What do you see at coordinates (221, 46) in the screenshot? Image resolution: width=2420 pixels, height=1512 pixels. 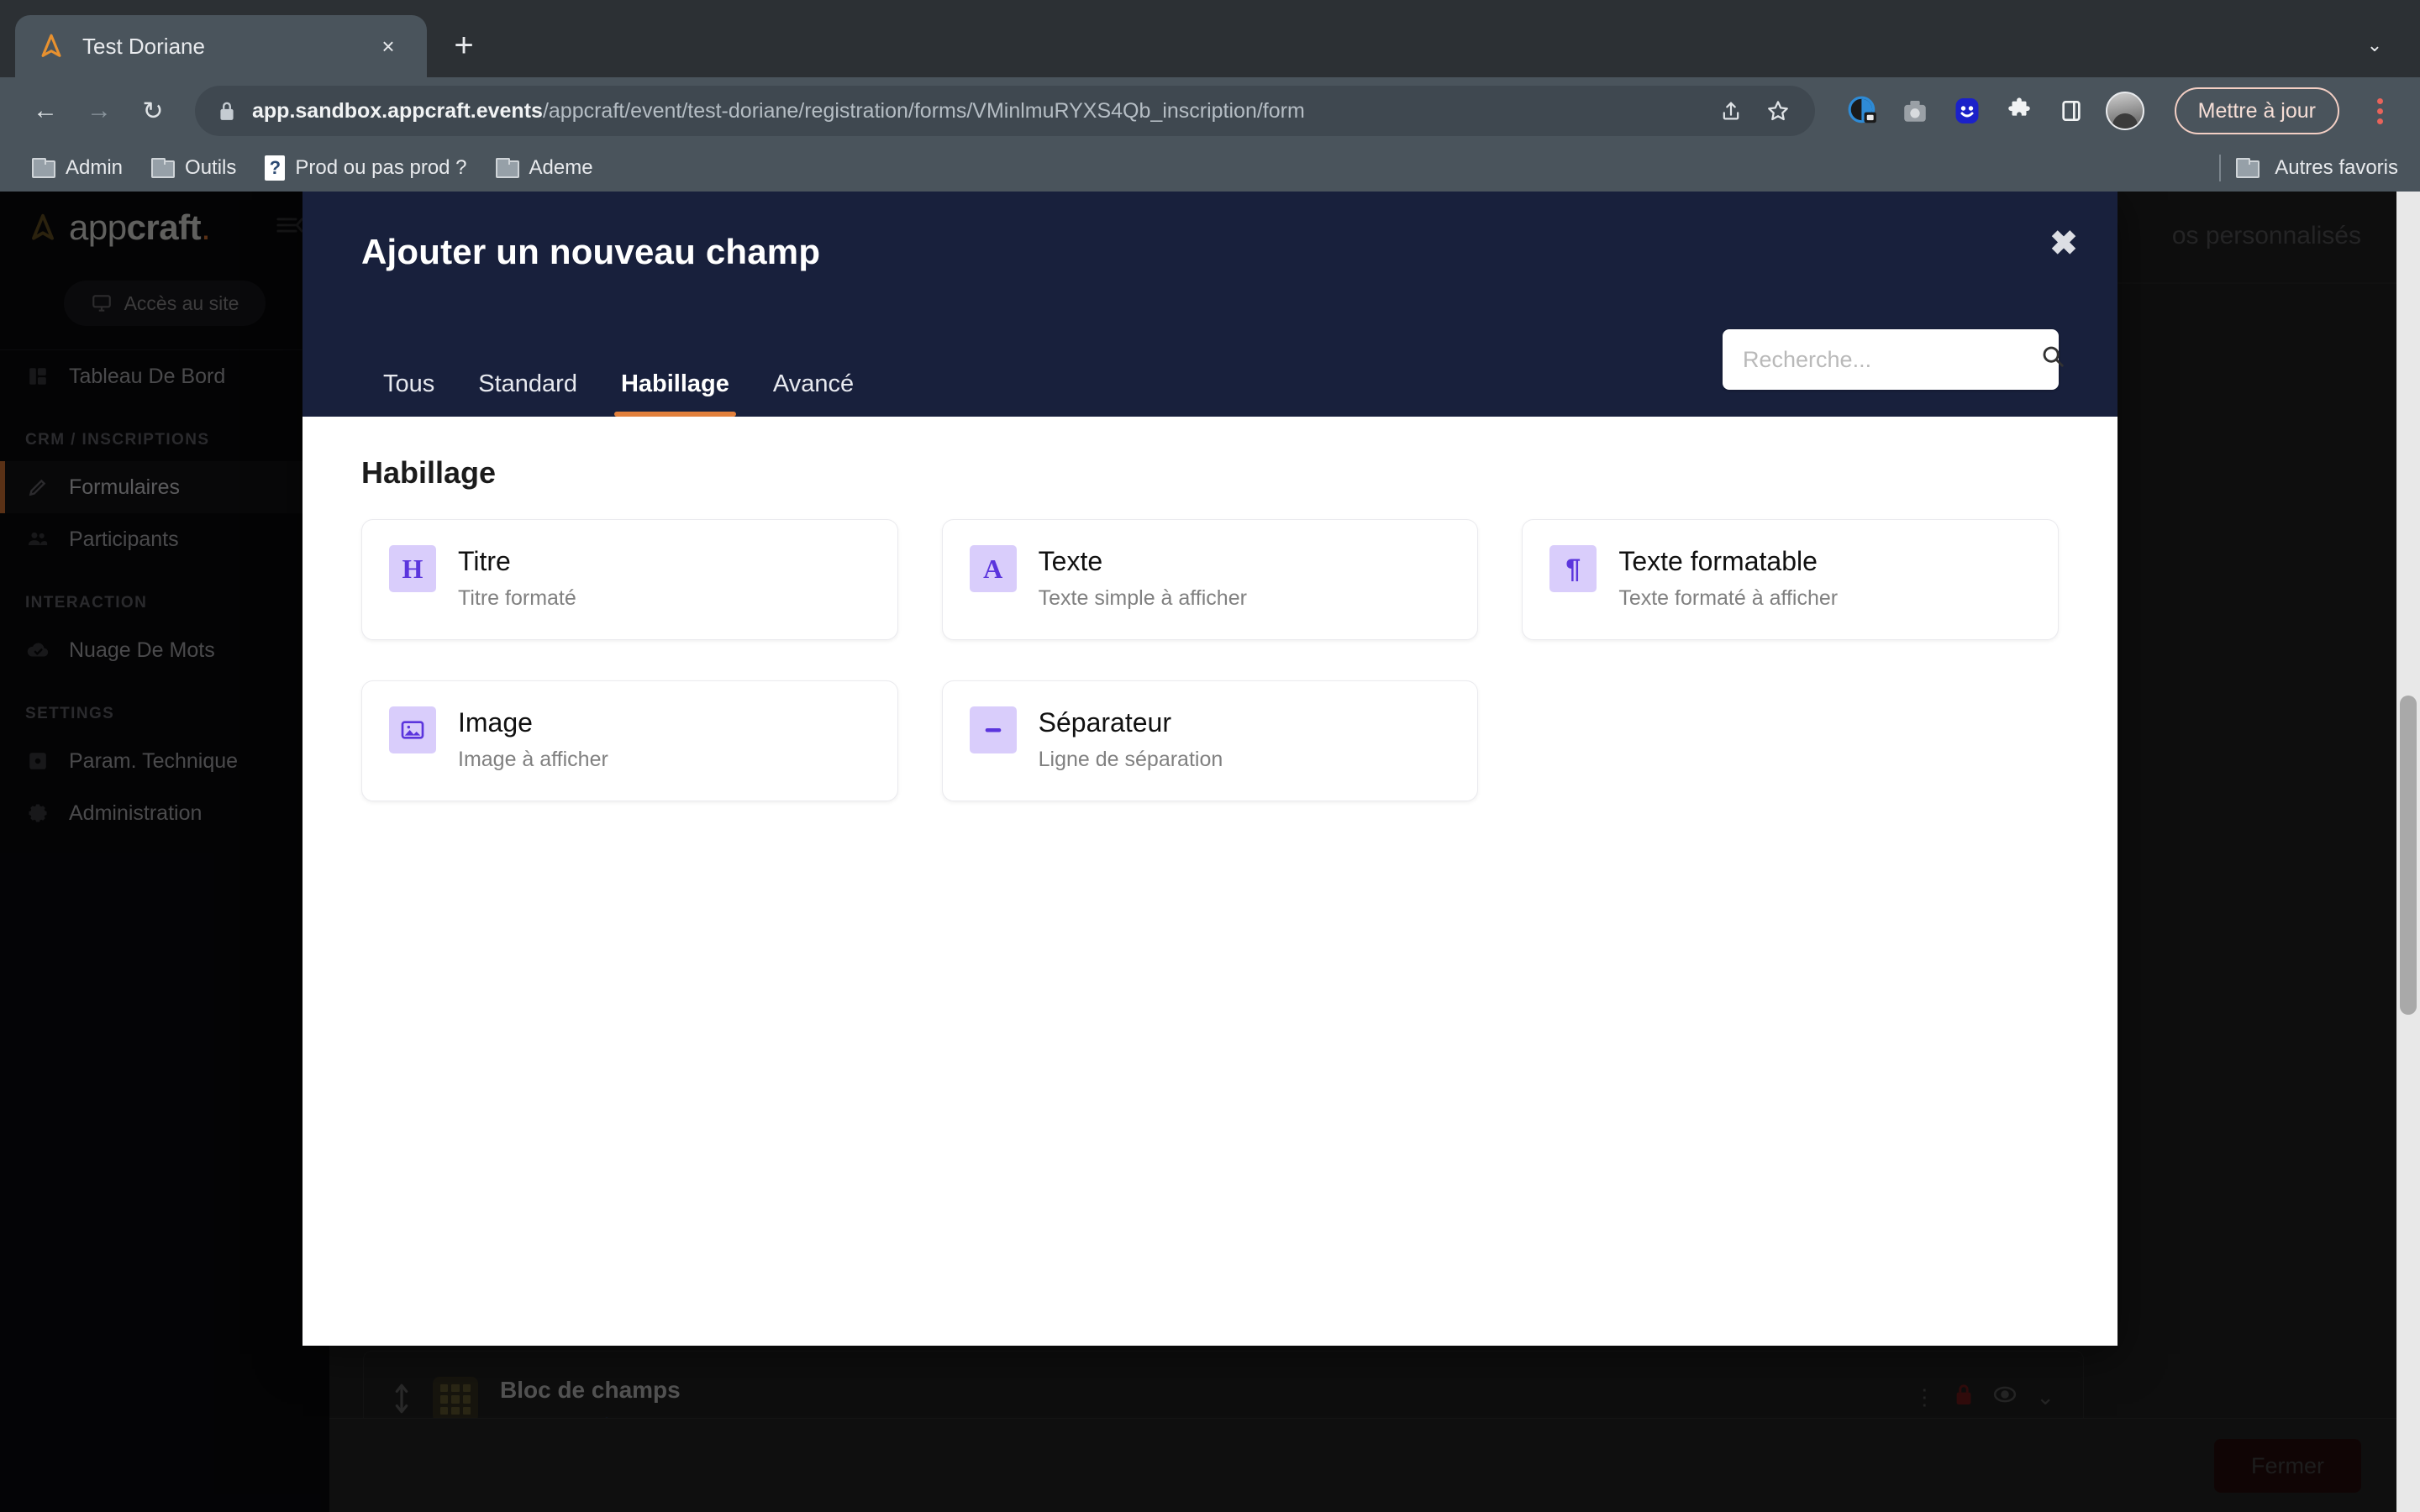 I see `browser-tab: Test Doriane ×` at bounding box center [221, 46].